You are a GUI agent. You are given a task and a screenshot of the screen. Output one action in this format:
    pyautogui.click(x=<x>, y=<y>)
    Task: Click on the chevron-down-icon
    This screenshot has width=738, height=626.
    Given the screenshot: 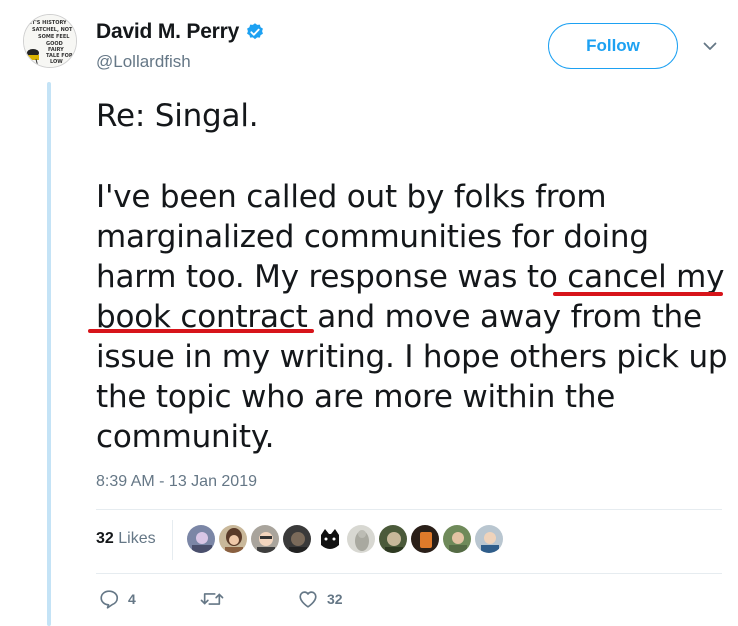 What is the action you would take?
    pyautogui.click(x=710, y=48)
    